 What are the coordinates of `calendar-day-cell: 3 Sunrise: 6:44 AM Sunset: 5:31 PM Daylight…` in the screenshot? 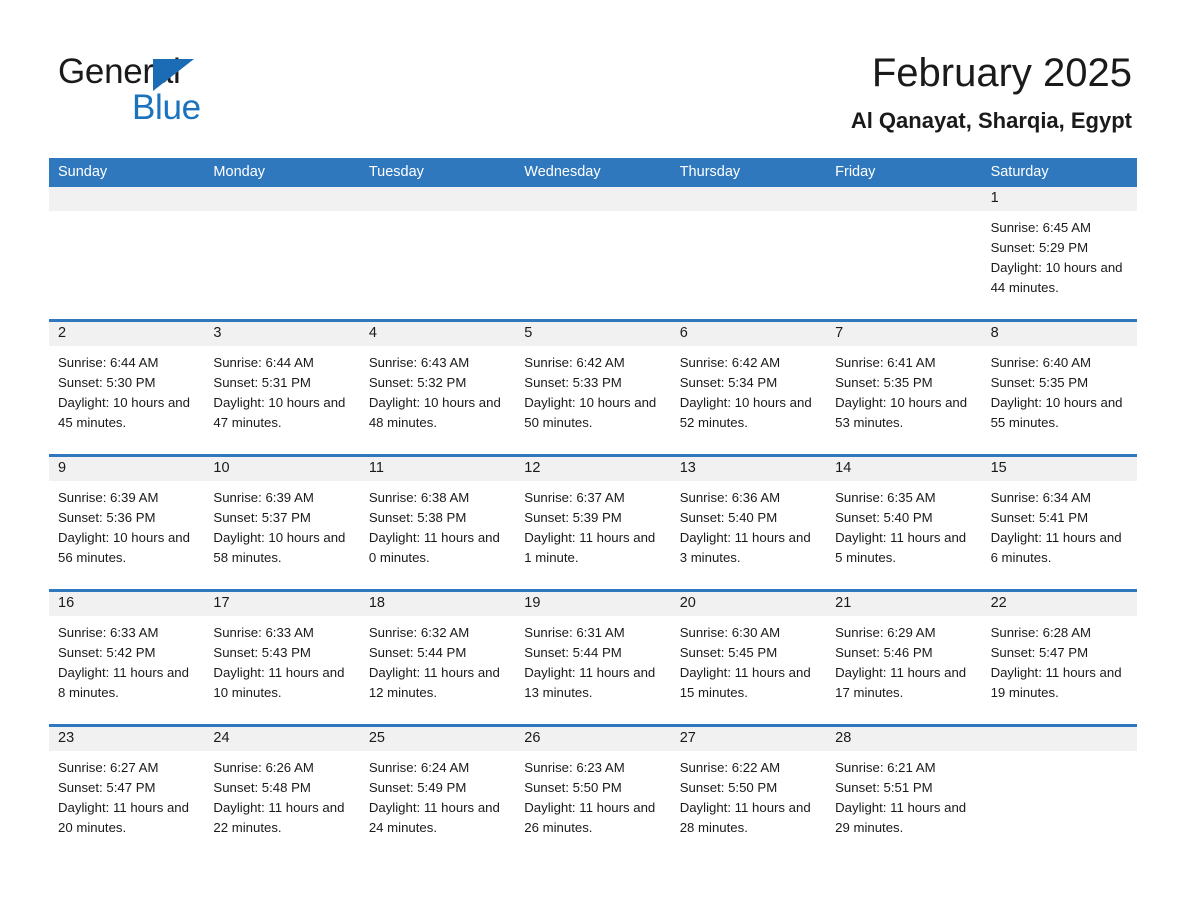 It's located at (282, 388).